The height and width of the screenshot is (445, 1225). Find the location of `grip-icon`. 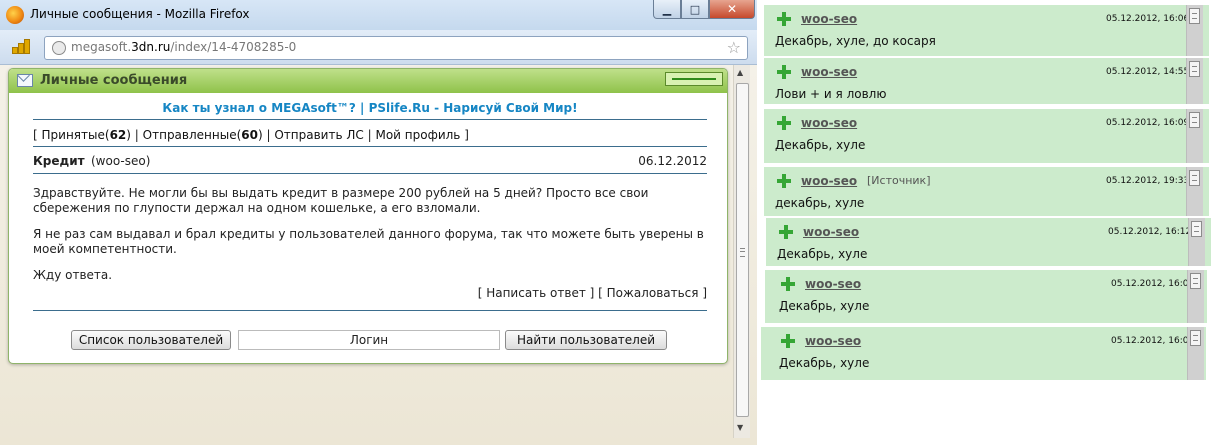

grip-icon is located at coordinates (742, 252).